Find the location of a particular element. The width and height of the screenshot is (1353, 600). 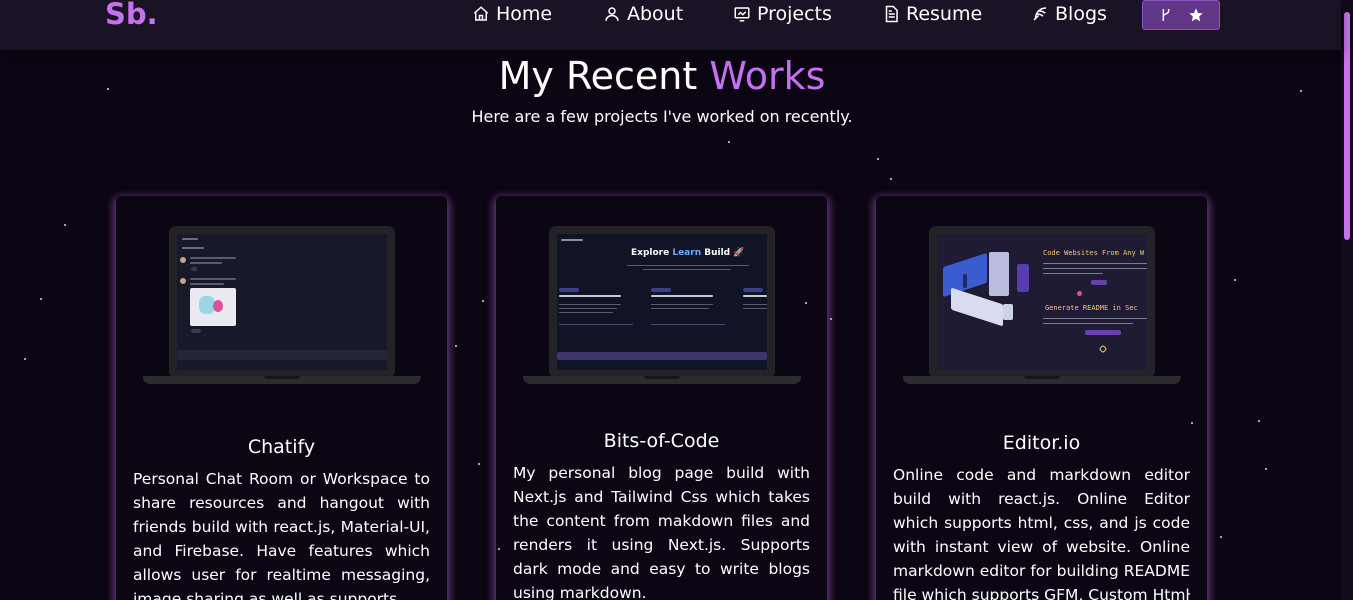

nav-projects: Projects is located at coordinates (782, 14).